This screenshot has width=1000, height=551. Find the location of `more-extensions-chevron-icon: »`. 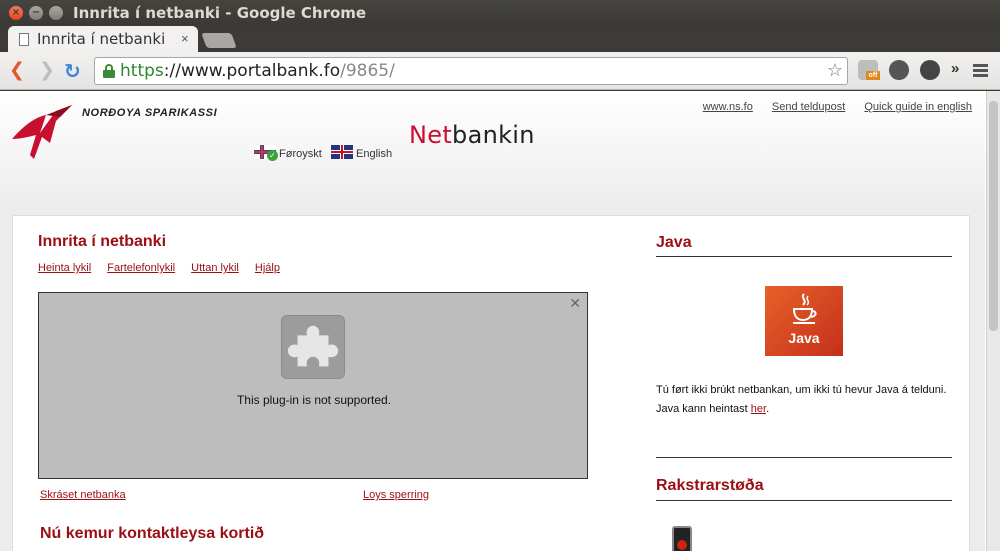

more-extensions-chevron-icon: » is located at coordinates (955, 68).